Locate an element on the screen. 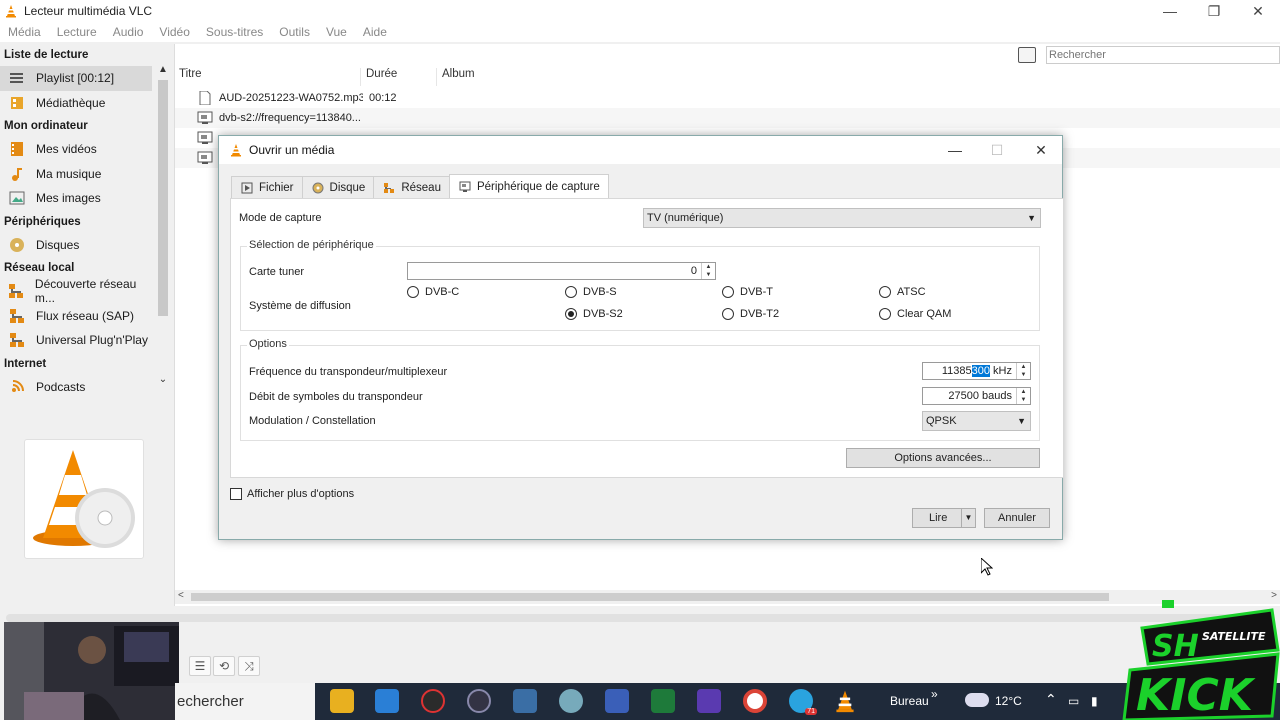  sidebar-item-sap: Flux réseau (SAP) is located at coordinates (76, 316).